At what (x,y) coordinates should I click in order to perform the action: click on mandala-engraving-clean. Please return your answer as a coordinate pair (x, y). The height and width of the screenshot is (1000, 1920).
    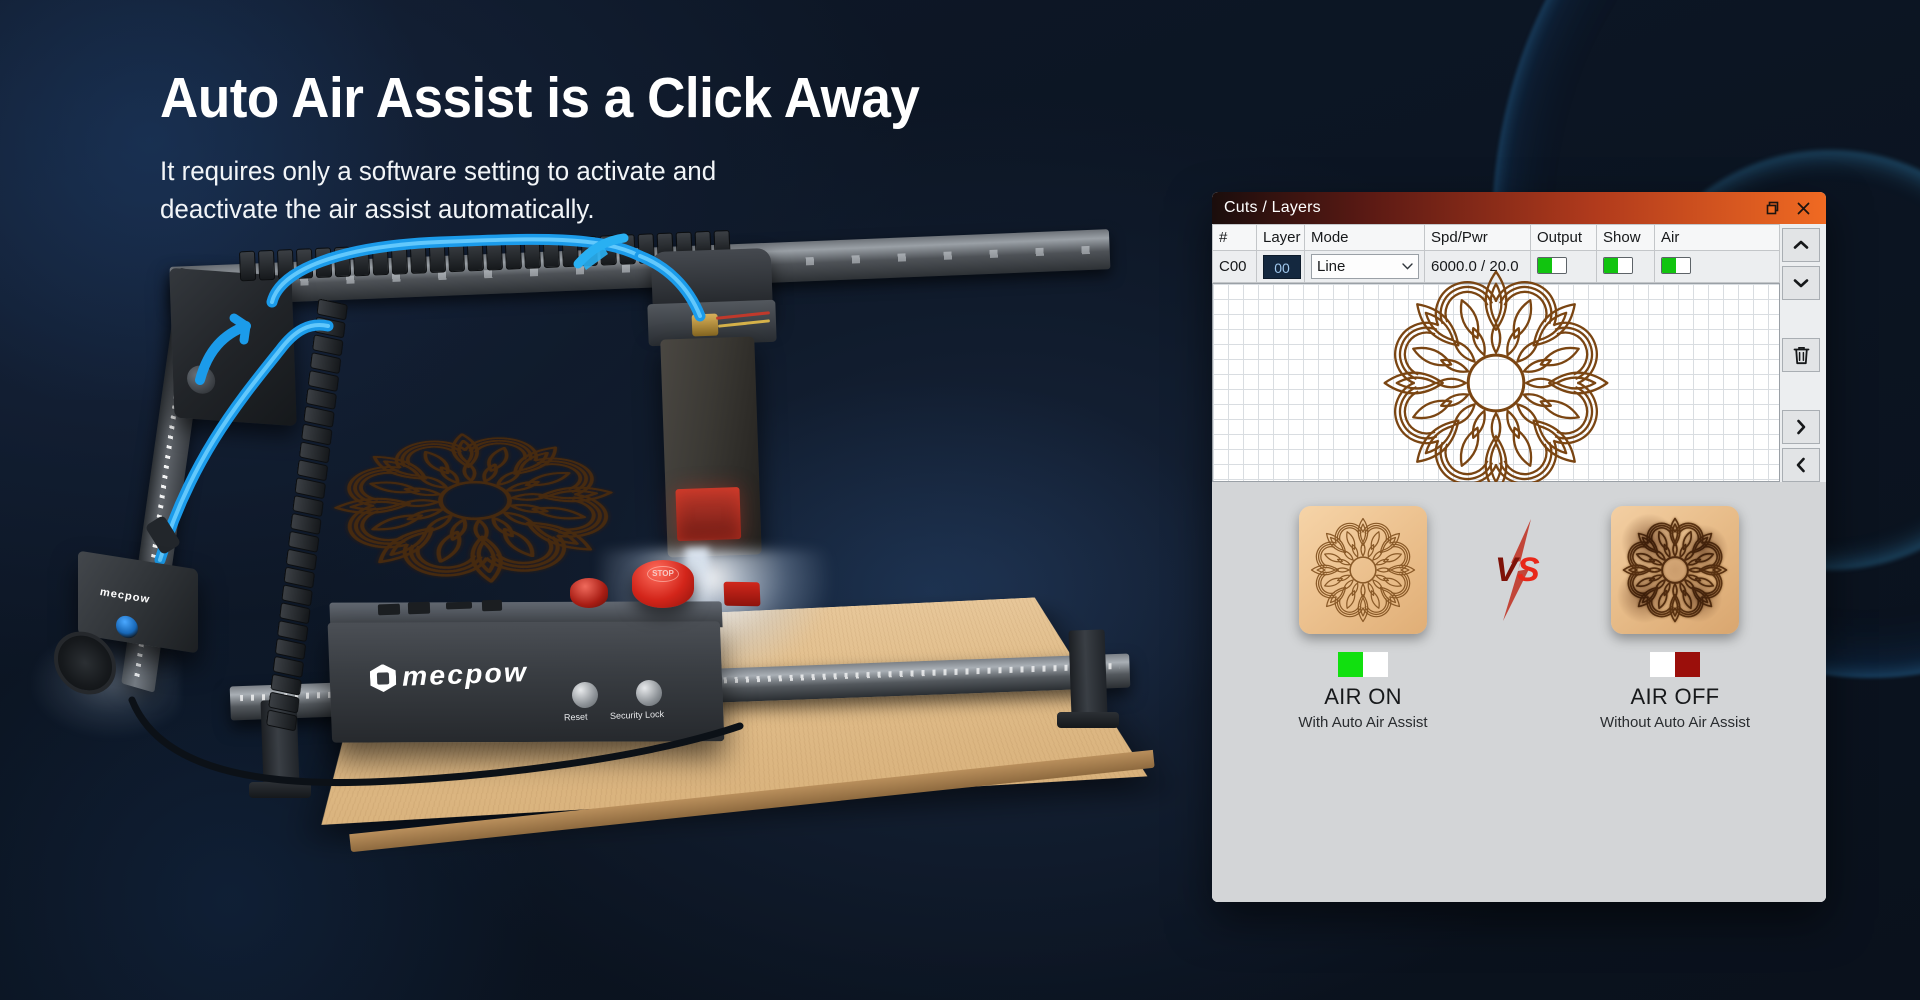
    Looking at the image, I should click on (1363, 570).